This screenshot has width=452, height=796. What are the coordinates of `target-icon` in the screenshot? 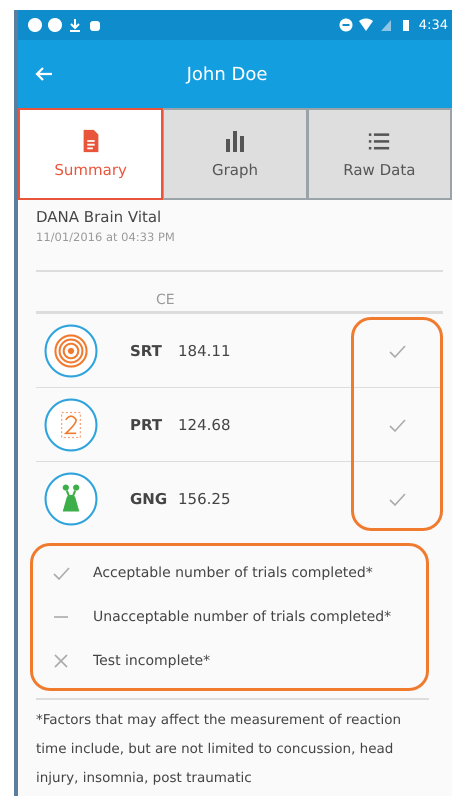 It's located at (71, 351).